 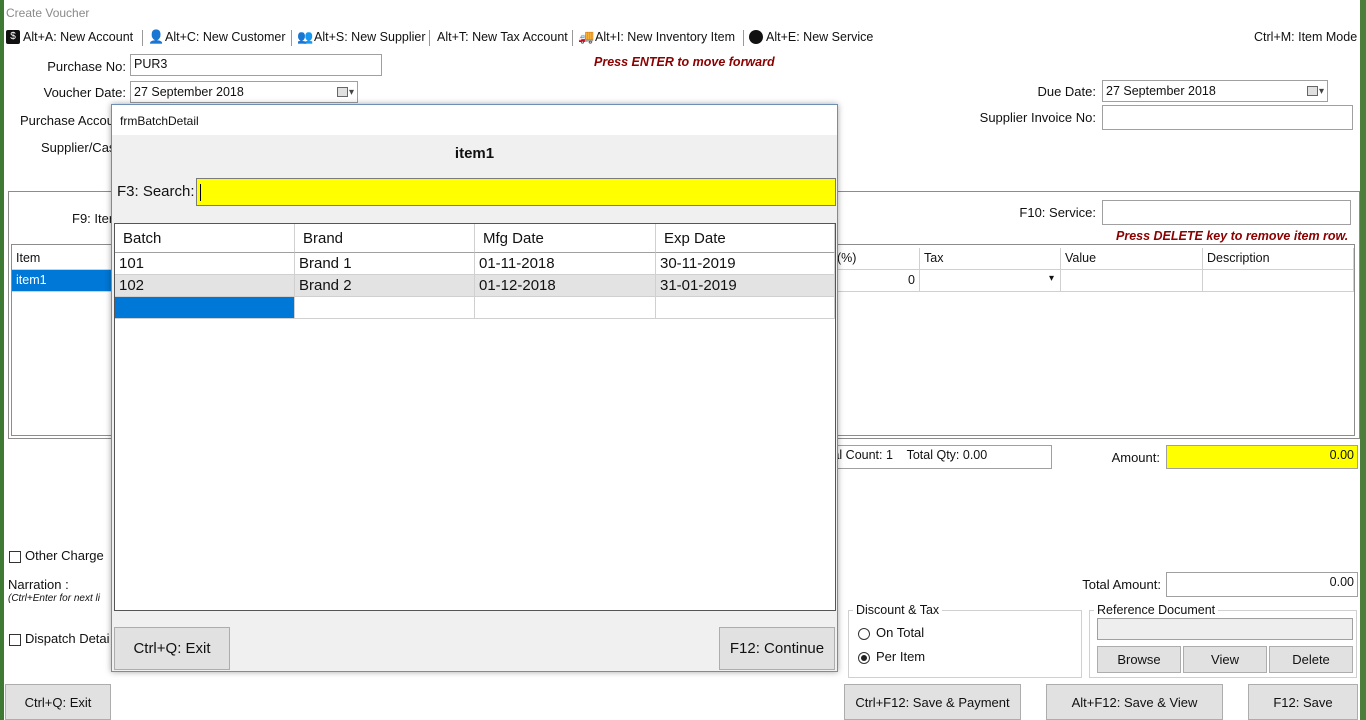 I want to click on other-charge-checkbox: Other Charge, so click(x=56, y=555).